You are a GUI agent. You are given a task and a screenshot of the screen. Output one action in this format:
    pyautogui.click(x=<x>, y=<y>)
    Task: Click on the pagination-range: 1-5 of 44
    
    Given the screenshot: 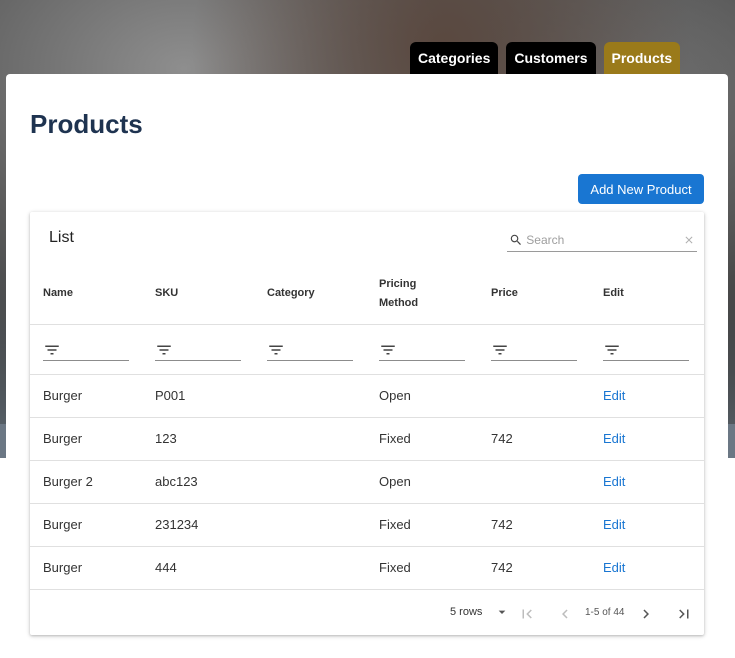 What is the action you would take?
    pyautogui.click(x=605, y=612)
    